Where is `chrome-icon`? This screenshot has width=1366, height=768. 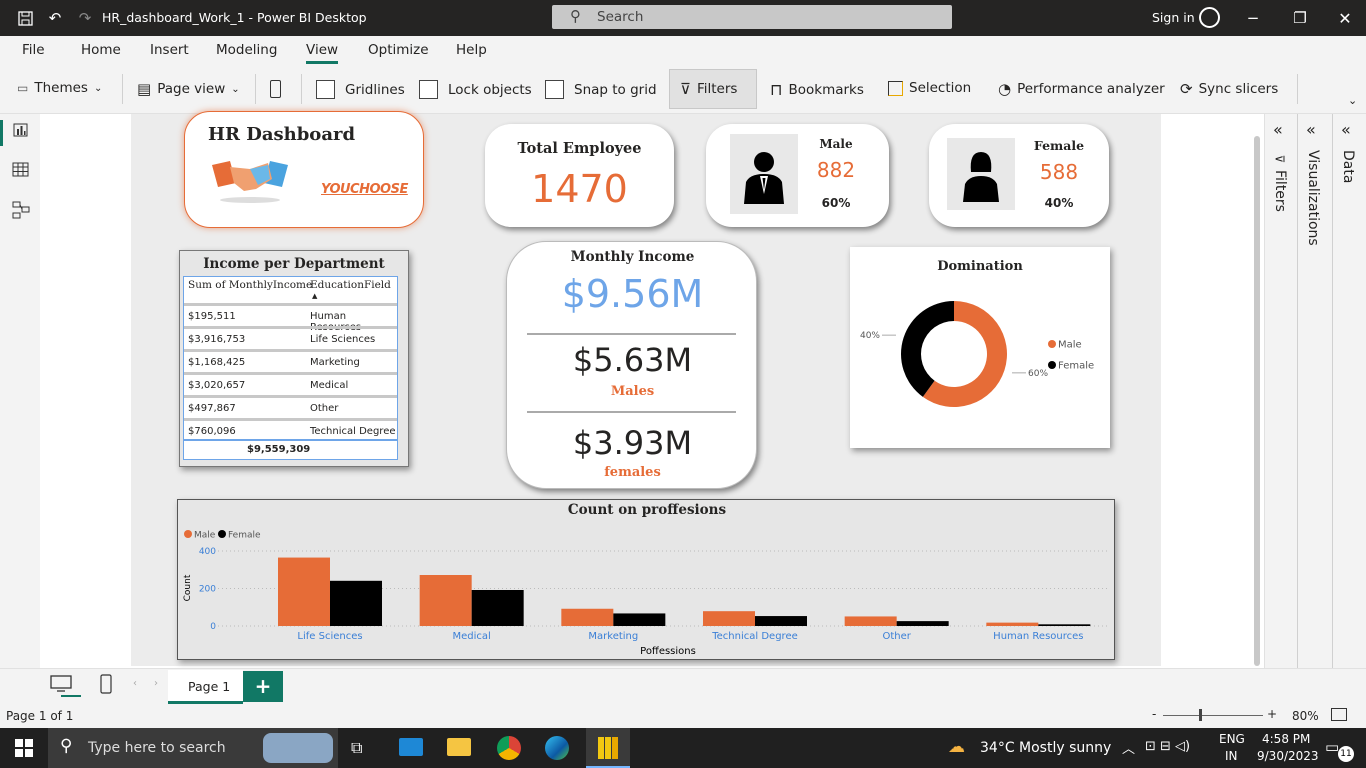 chrome-icon is located at coordinates (509, 748).